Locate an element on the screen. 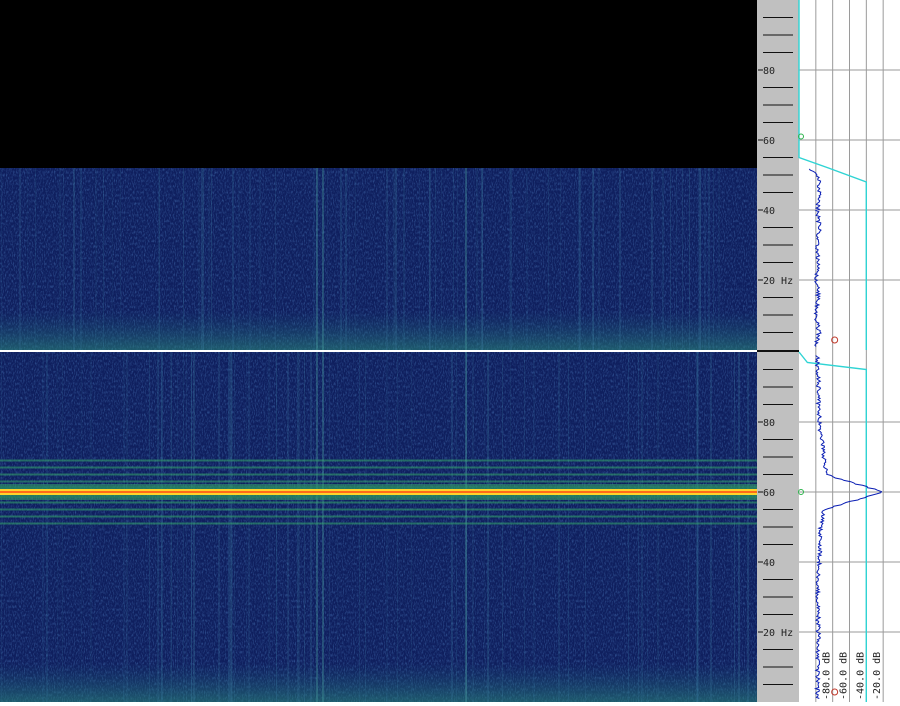  db-axis-label: -20.0 dB is located at coordinates (877, 676).